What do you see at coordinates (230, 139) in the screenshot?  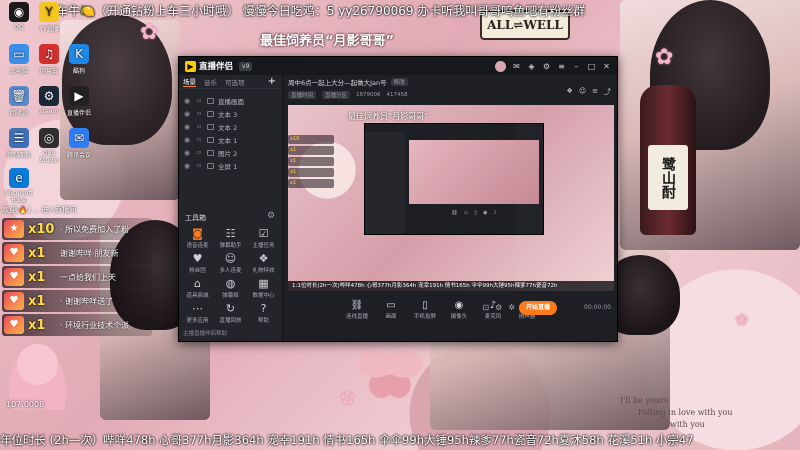 I see `list-item: ◉ ▫ 文本 1` at bounding box center [230, 139].